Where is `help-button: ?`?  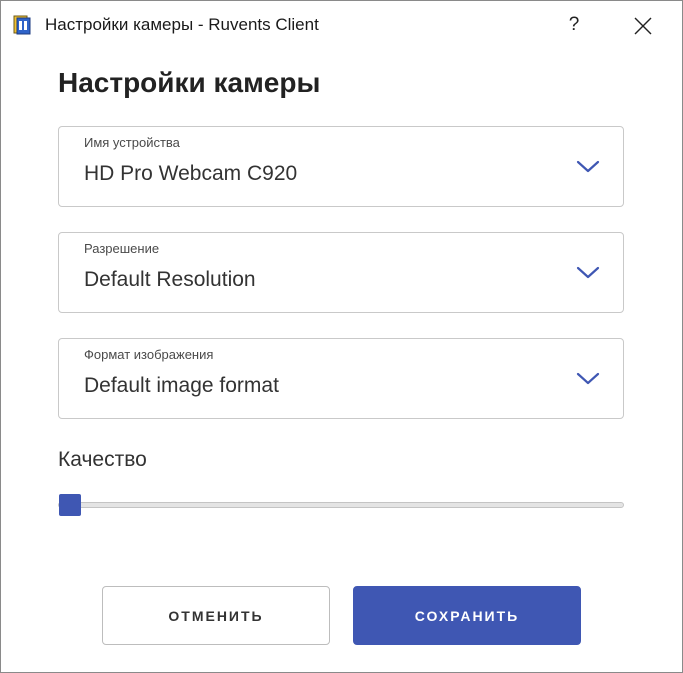
help-button: ? is located at coordinates (574, 25).